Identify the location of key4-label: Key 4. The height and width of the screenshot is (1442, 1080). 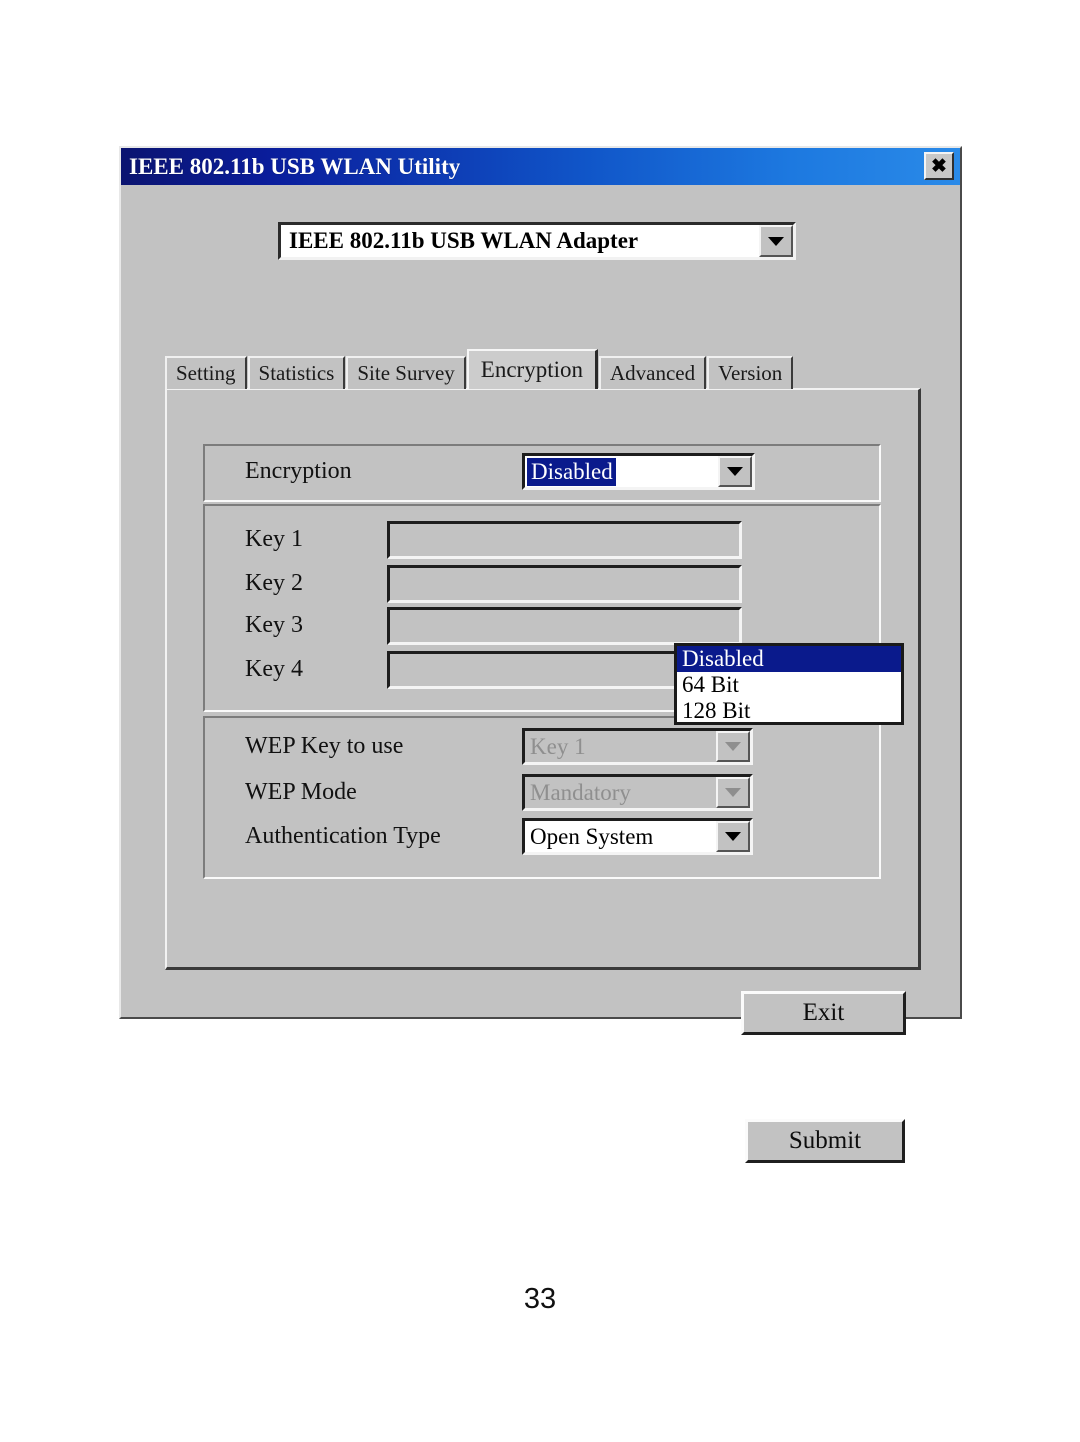
(274, 669).